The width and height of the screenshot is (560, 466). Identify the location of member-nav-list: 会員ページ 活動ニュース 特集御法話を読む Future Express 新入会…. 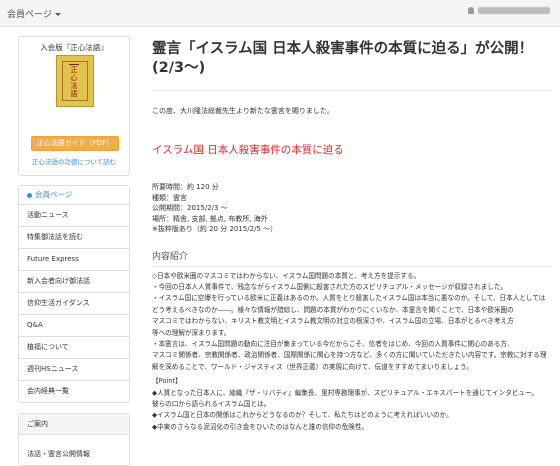
(74, 294).